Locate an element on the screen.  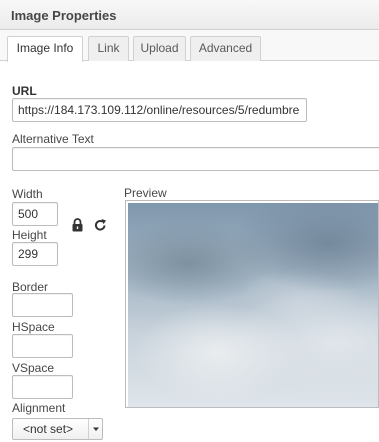
alignment-selected-value: <not set> is located at coordinates (48, 429).